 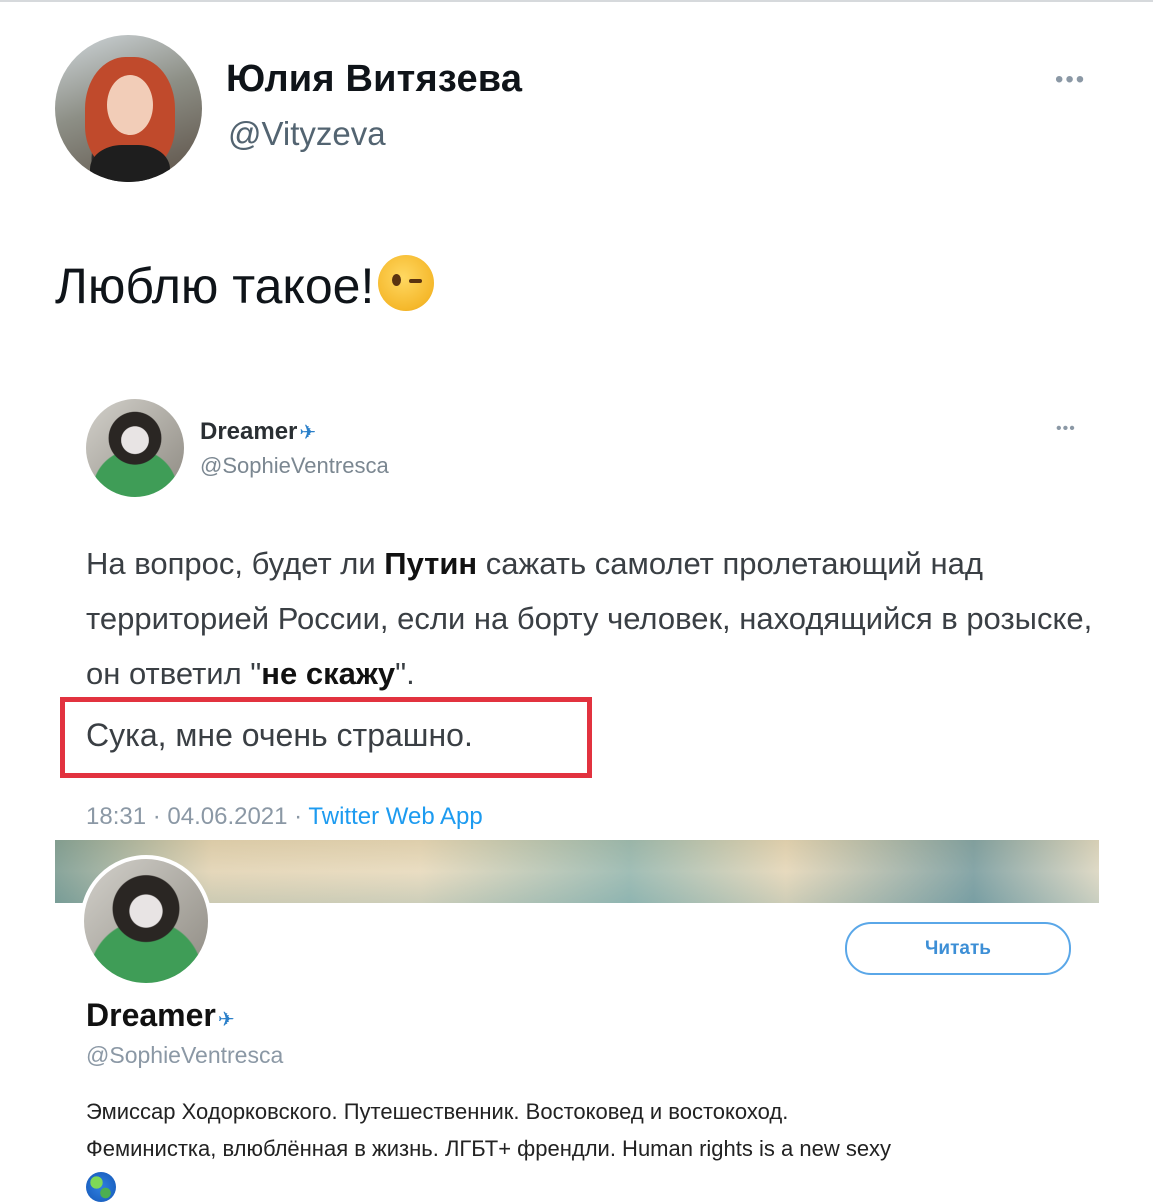 What do you see at coordinates (1066, 428) in the screenshot?
I see `embedded-more-dots-icon: •••` at bounding box center [1066, 428].